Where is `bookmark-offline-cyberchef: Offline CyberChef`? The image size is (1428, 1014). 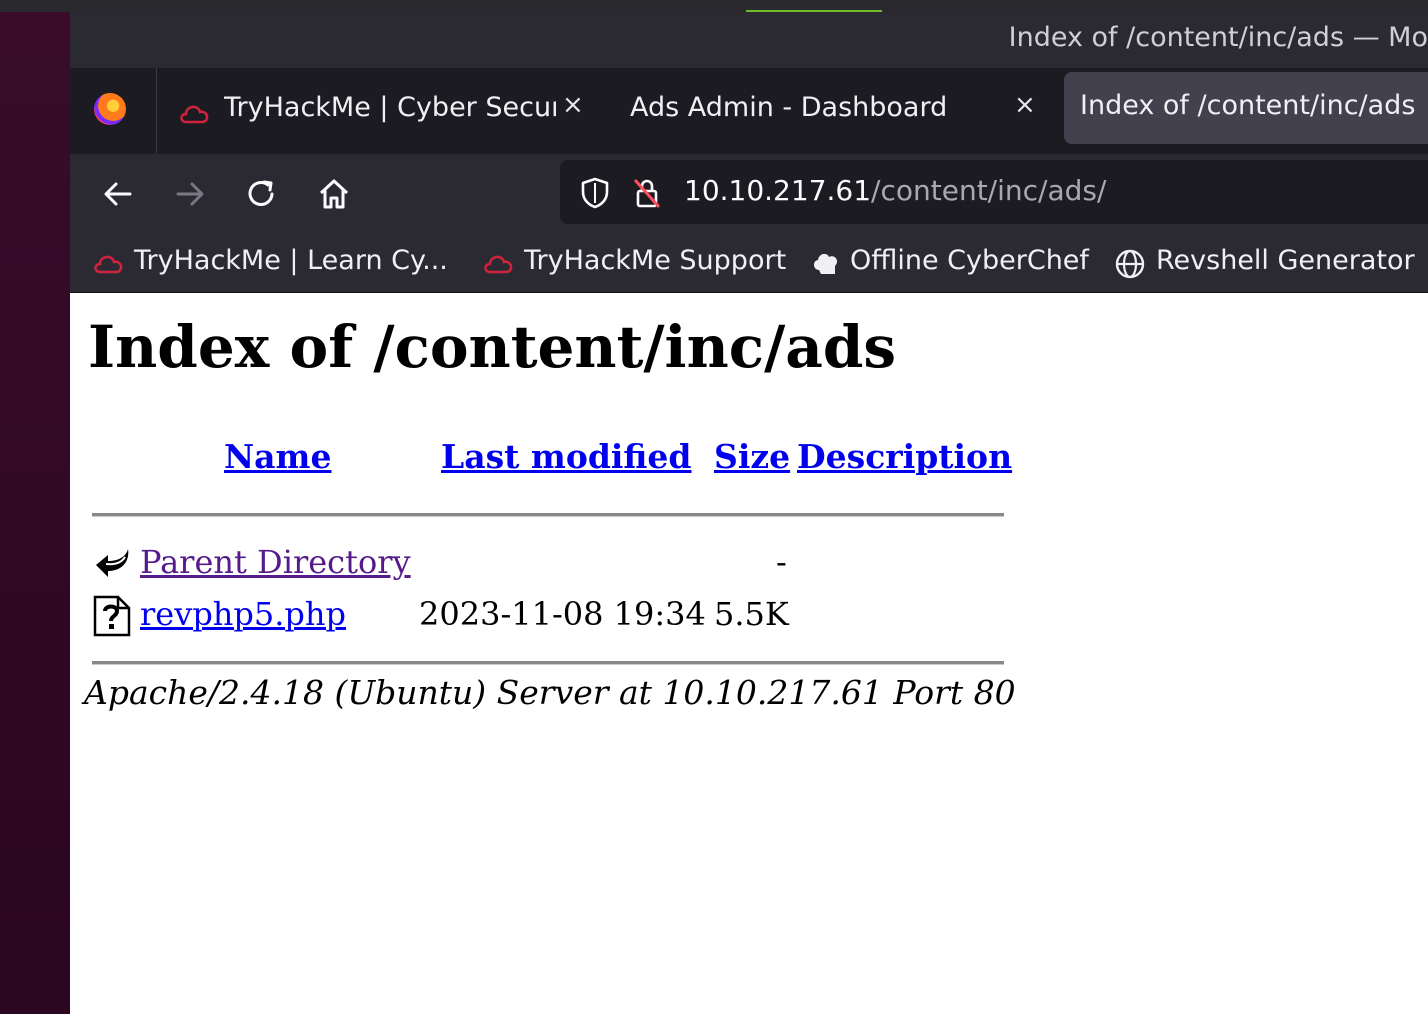 bookmark-offline-cyberchef: Offline CyberChef is located at coordinates (955, 263).